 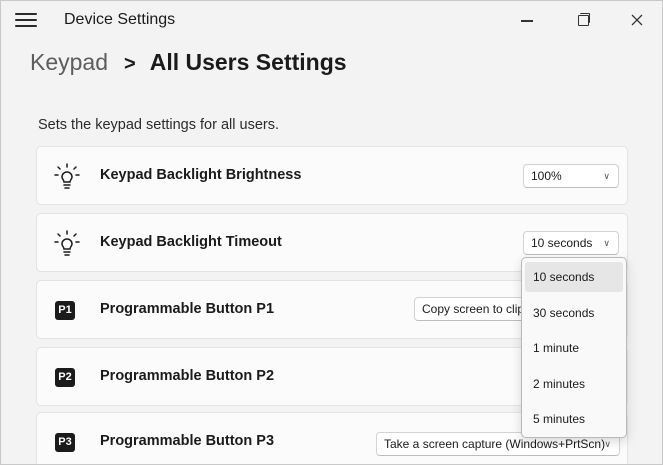 I want to click on page-title: All Users Settings, so click(x=248, y=62).